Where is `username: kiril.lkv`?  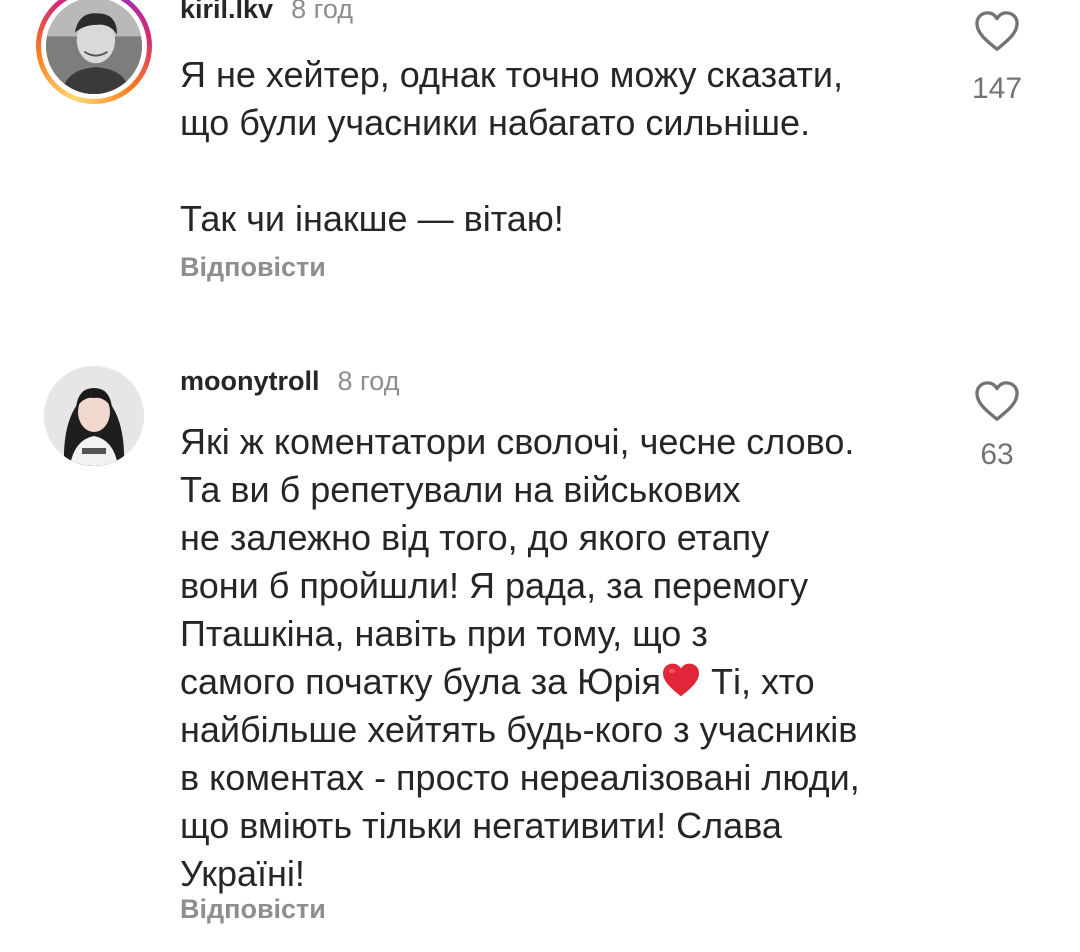
username: kiril.lkv is located at coordinates (226, 12).